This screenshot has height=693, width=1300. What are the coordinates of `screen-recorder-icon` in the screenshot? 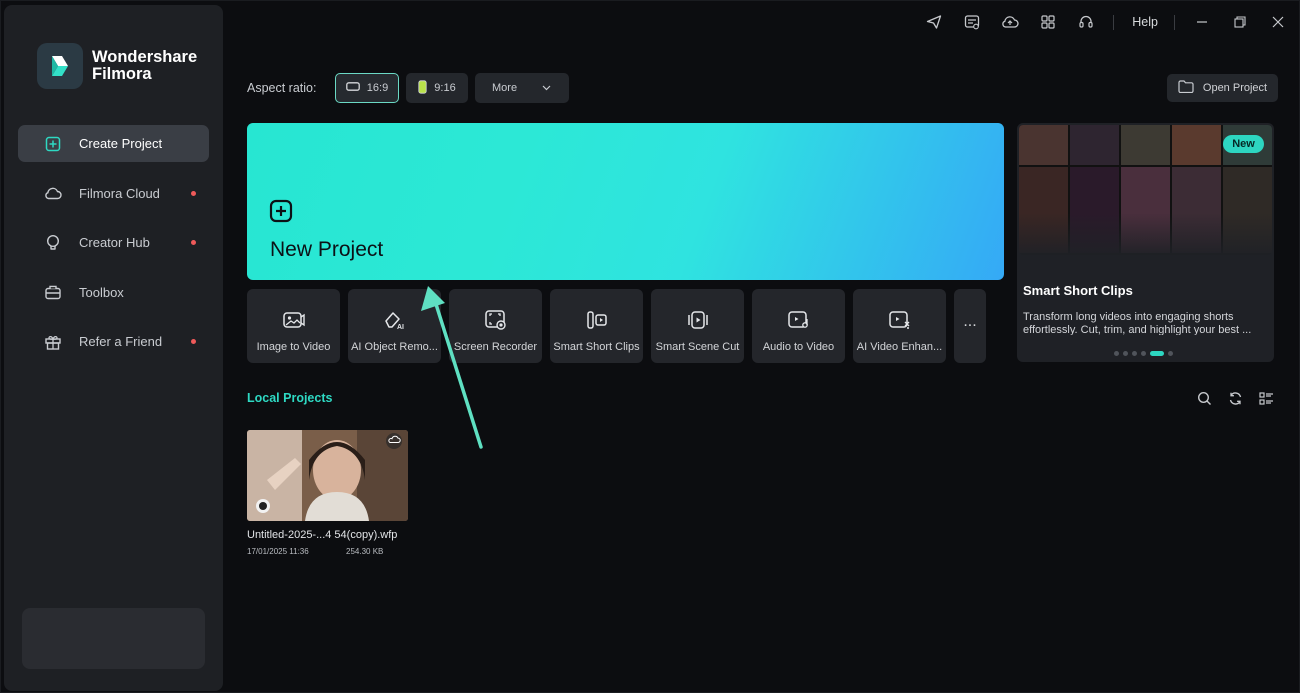 It's located at (496, 320).